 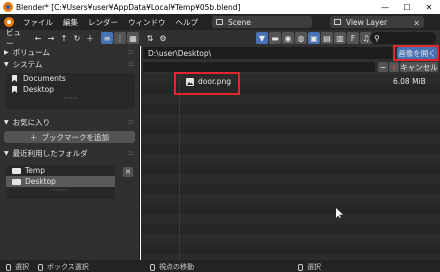 I want to click on section-volumes-title: ボリューム, so click(x=31, y=52).